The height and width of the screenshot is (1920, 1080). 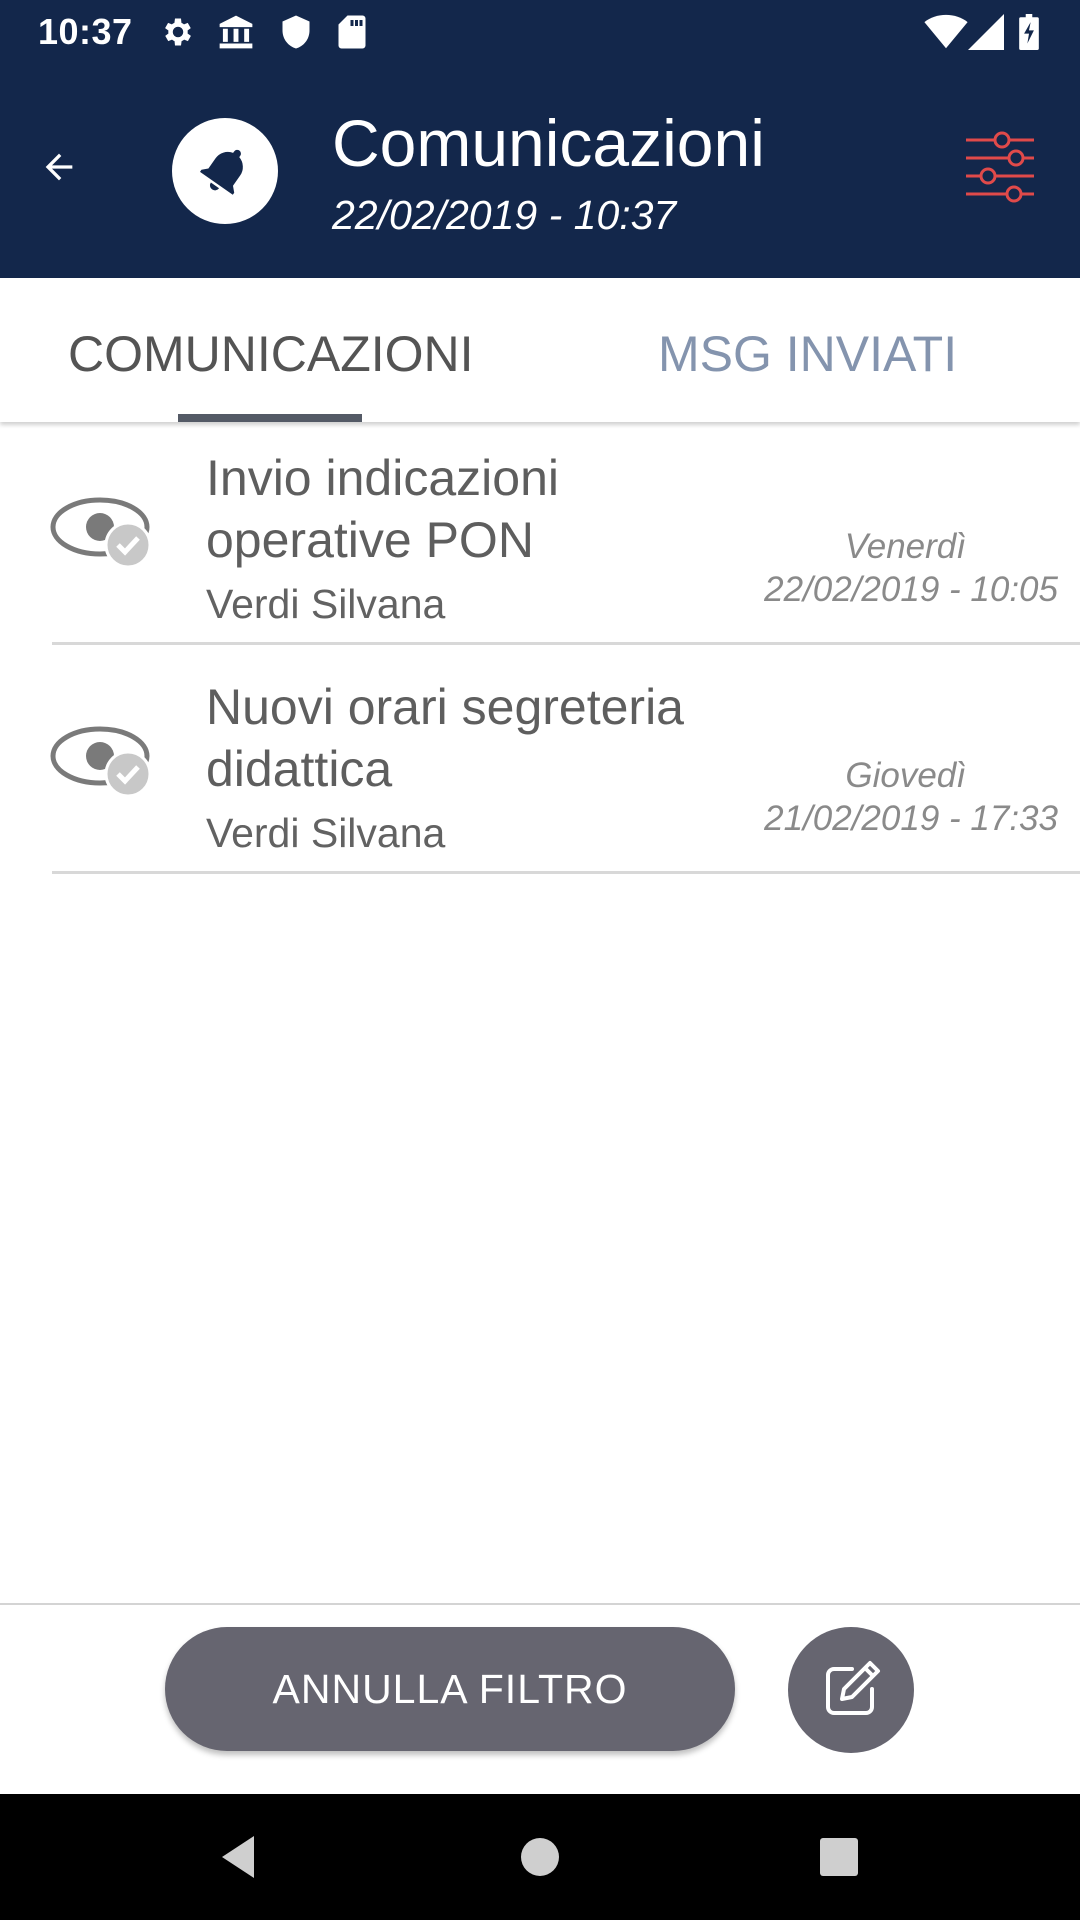 What do you see at coordinates (540, 32) in the screenshot?
I see `status-bar: 10:37` at bounding box center [540, 32].